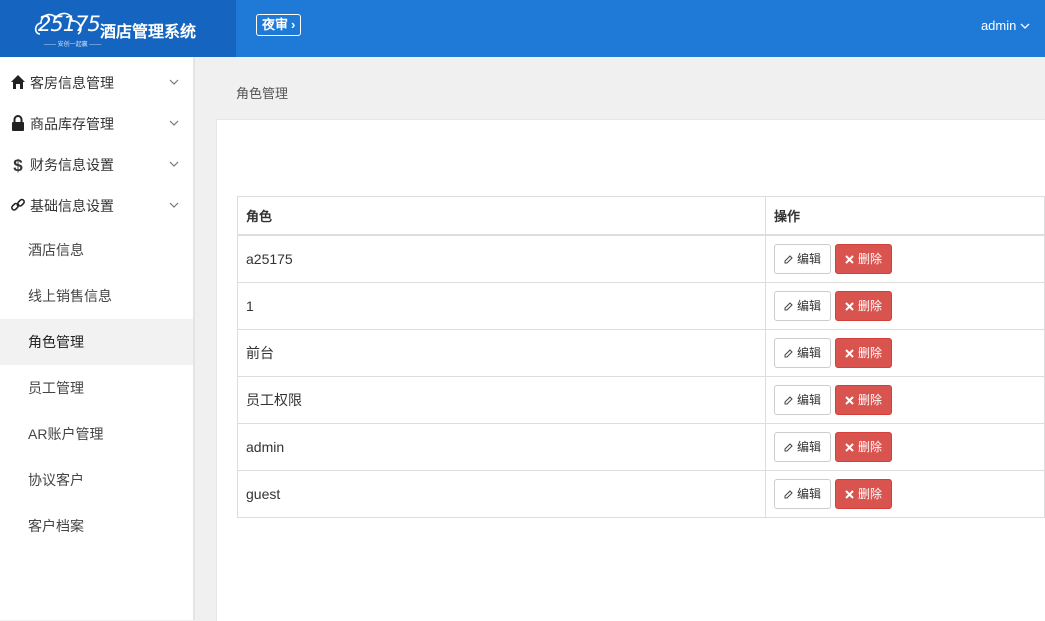 The height and width of the screenshot is (621, 1045). I want to click on sidebar-group-basic-settings: 基础信息设置, so click(96, 206).